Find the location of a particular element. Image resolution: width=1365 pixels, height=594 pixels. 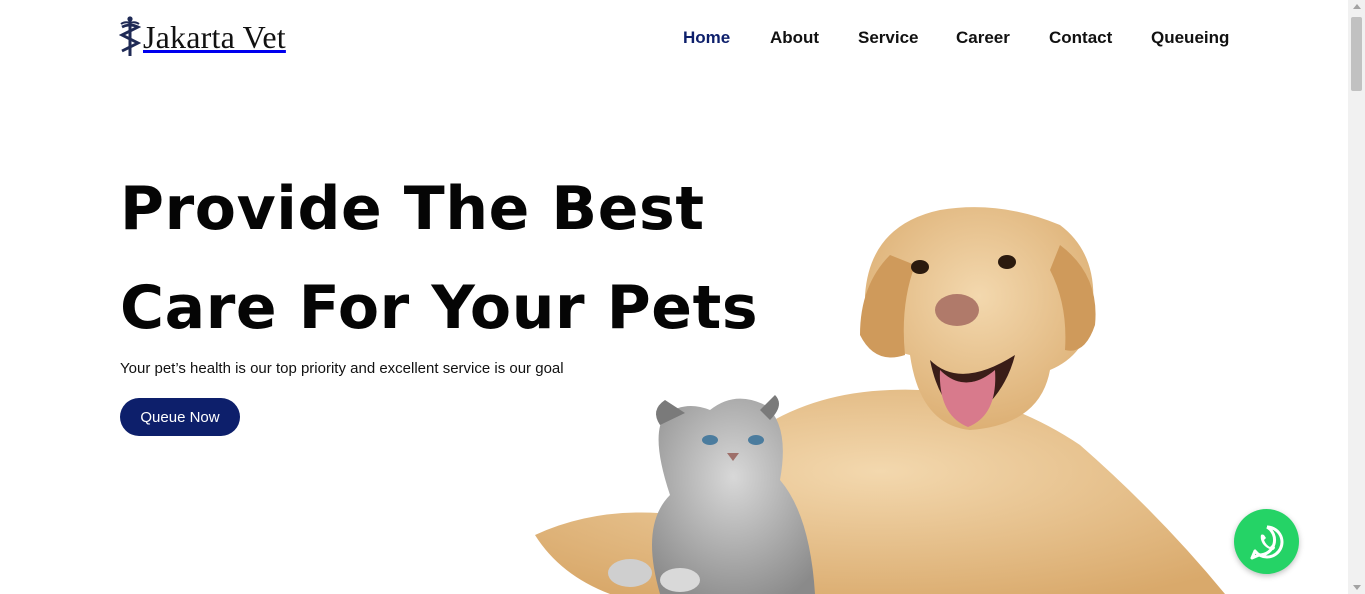

queue-now-button: Queue Now is located at coordinates (180, 417).